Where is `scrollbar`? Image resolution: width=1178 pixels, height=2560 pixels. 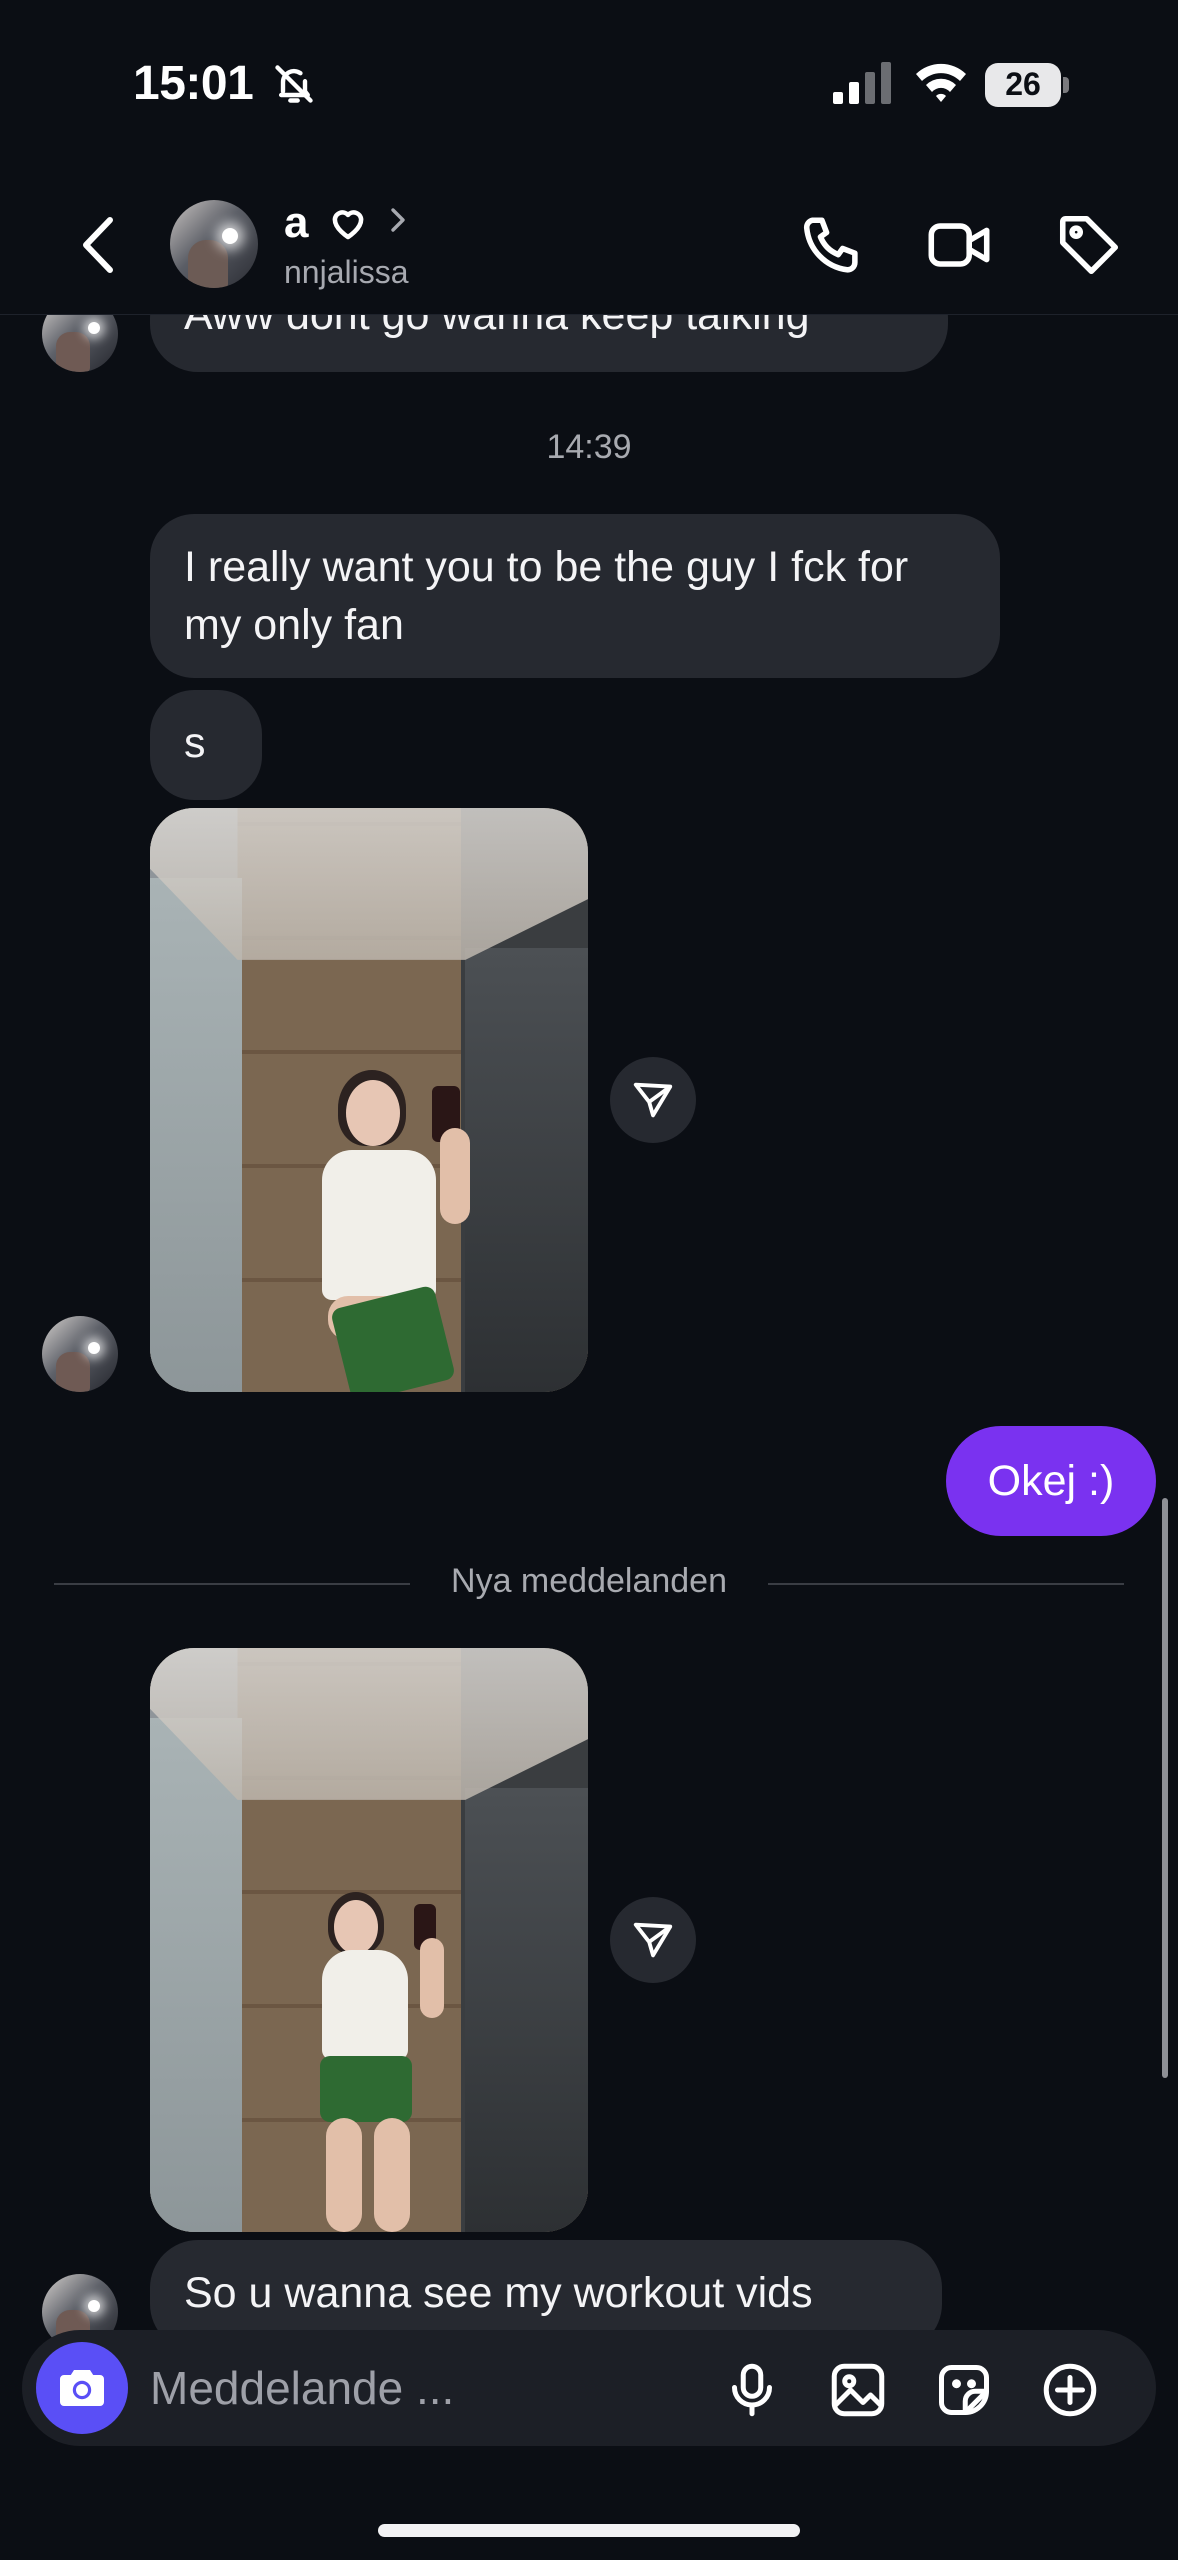 scrollbar is located at coordinates (1165, 1788).